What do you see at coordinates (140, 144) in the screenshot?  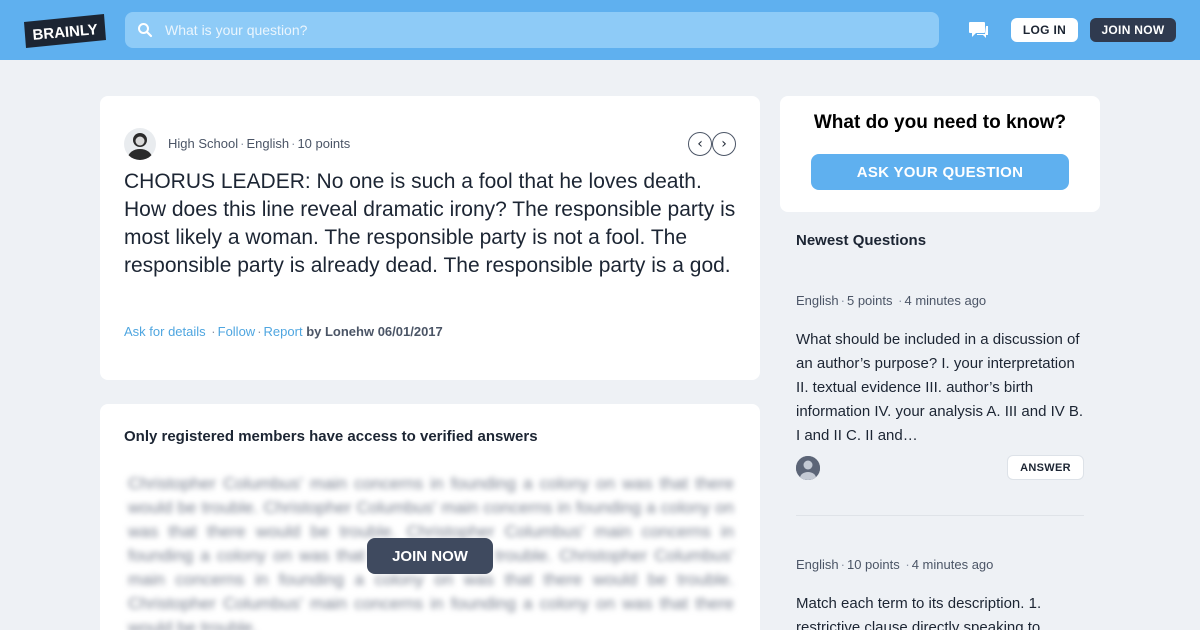 I see `user-avatar` at bounding box center [140, 144].